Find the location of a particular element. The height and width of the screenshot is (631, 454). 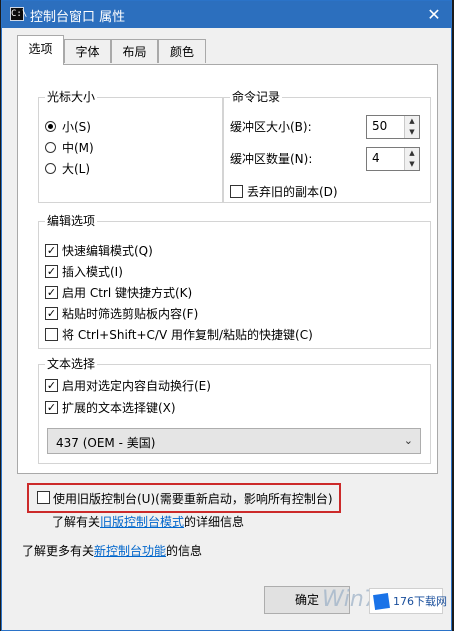

console-app-icon: C:\ is located at coordinates (19, 14).